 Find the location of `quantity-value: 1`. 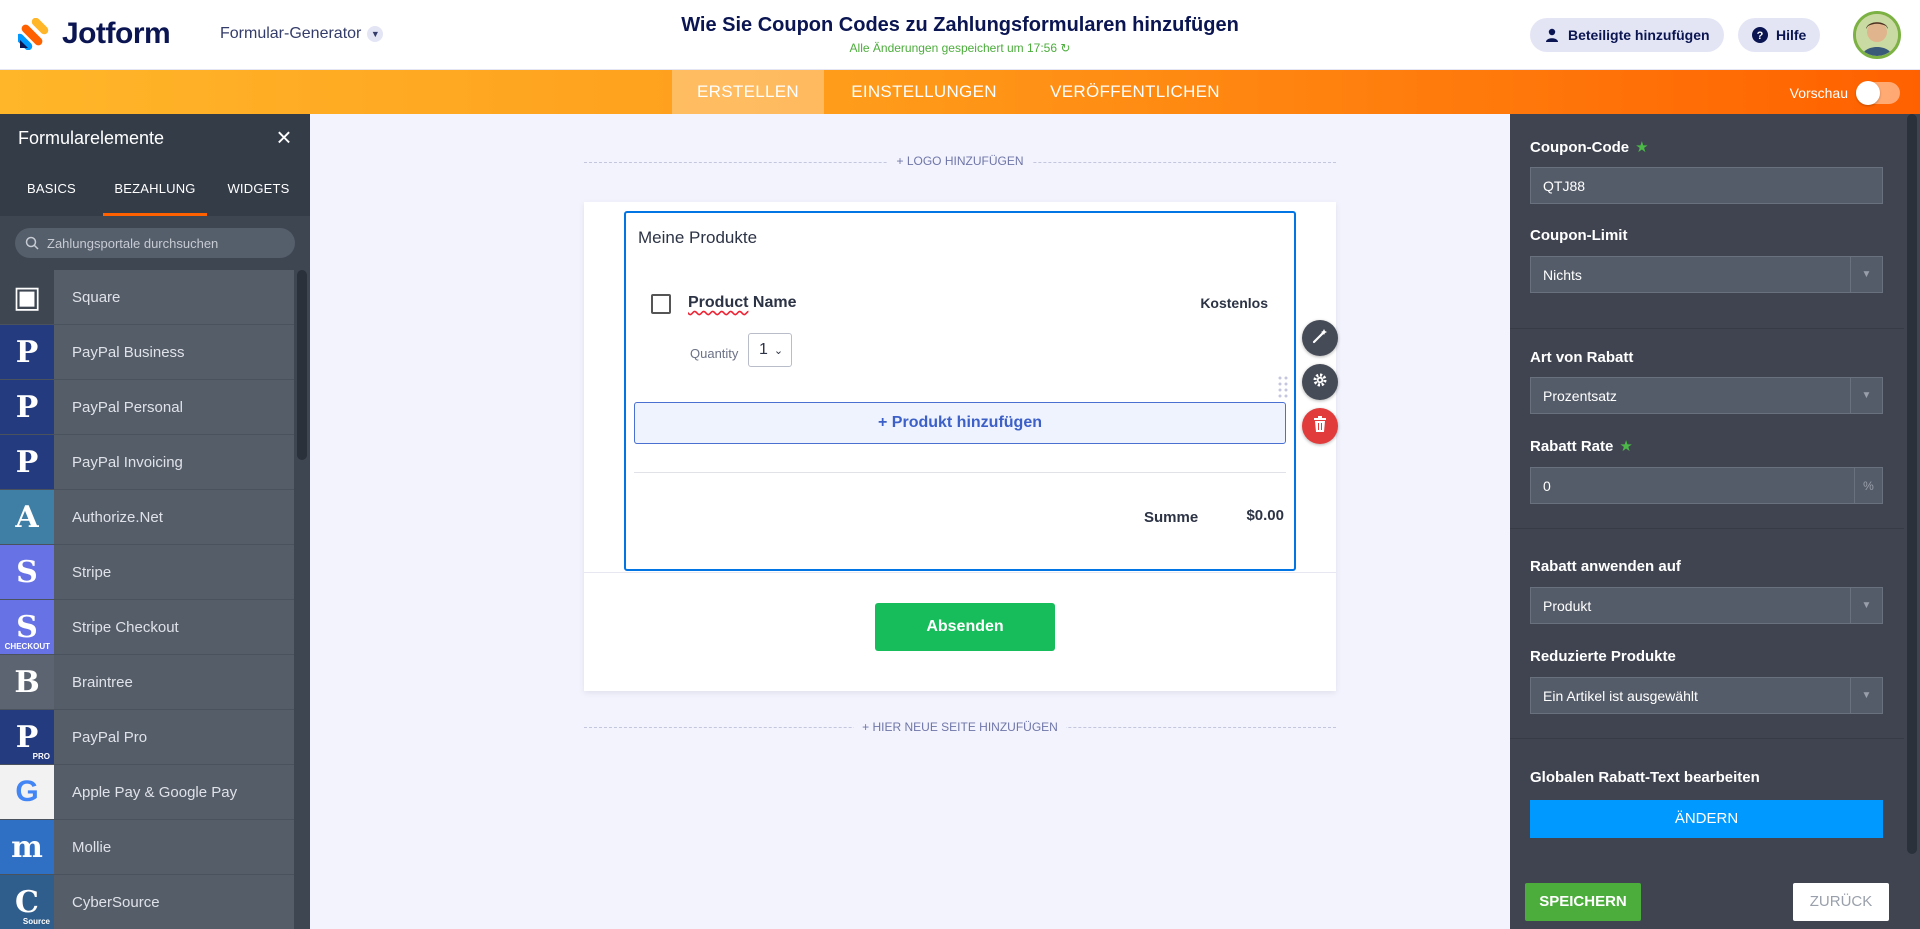

quantity-value: 1 is located at coordinates (763, 349).